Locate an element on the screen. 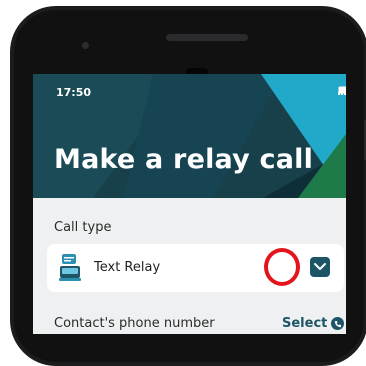  battery-icon is located at coordinates (342, 90).